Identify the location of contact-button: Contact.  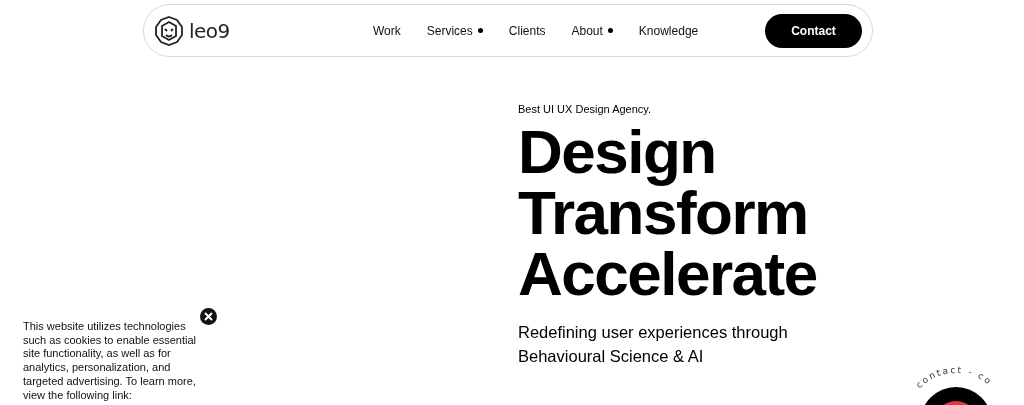
(813, 30).